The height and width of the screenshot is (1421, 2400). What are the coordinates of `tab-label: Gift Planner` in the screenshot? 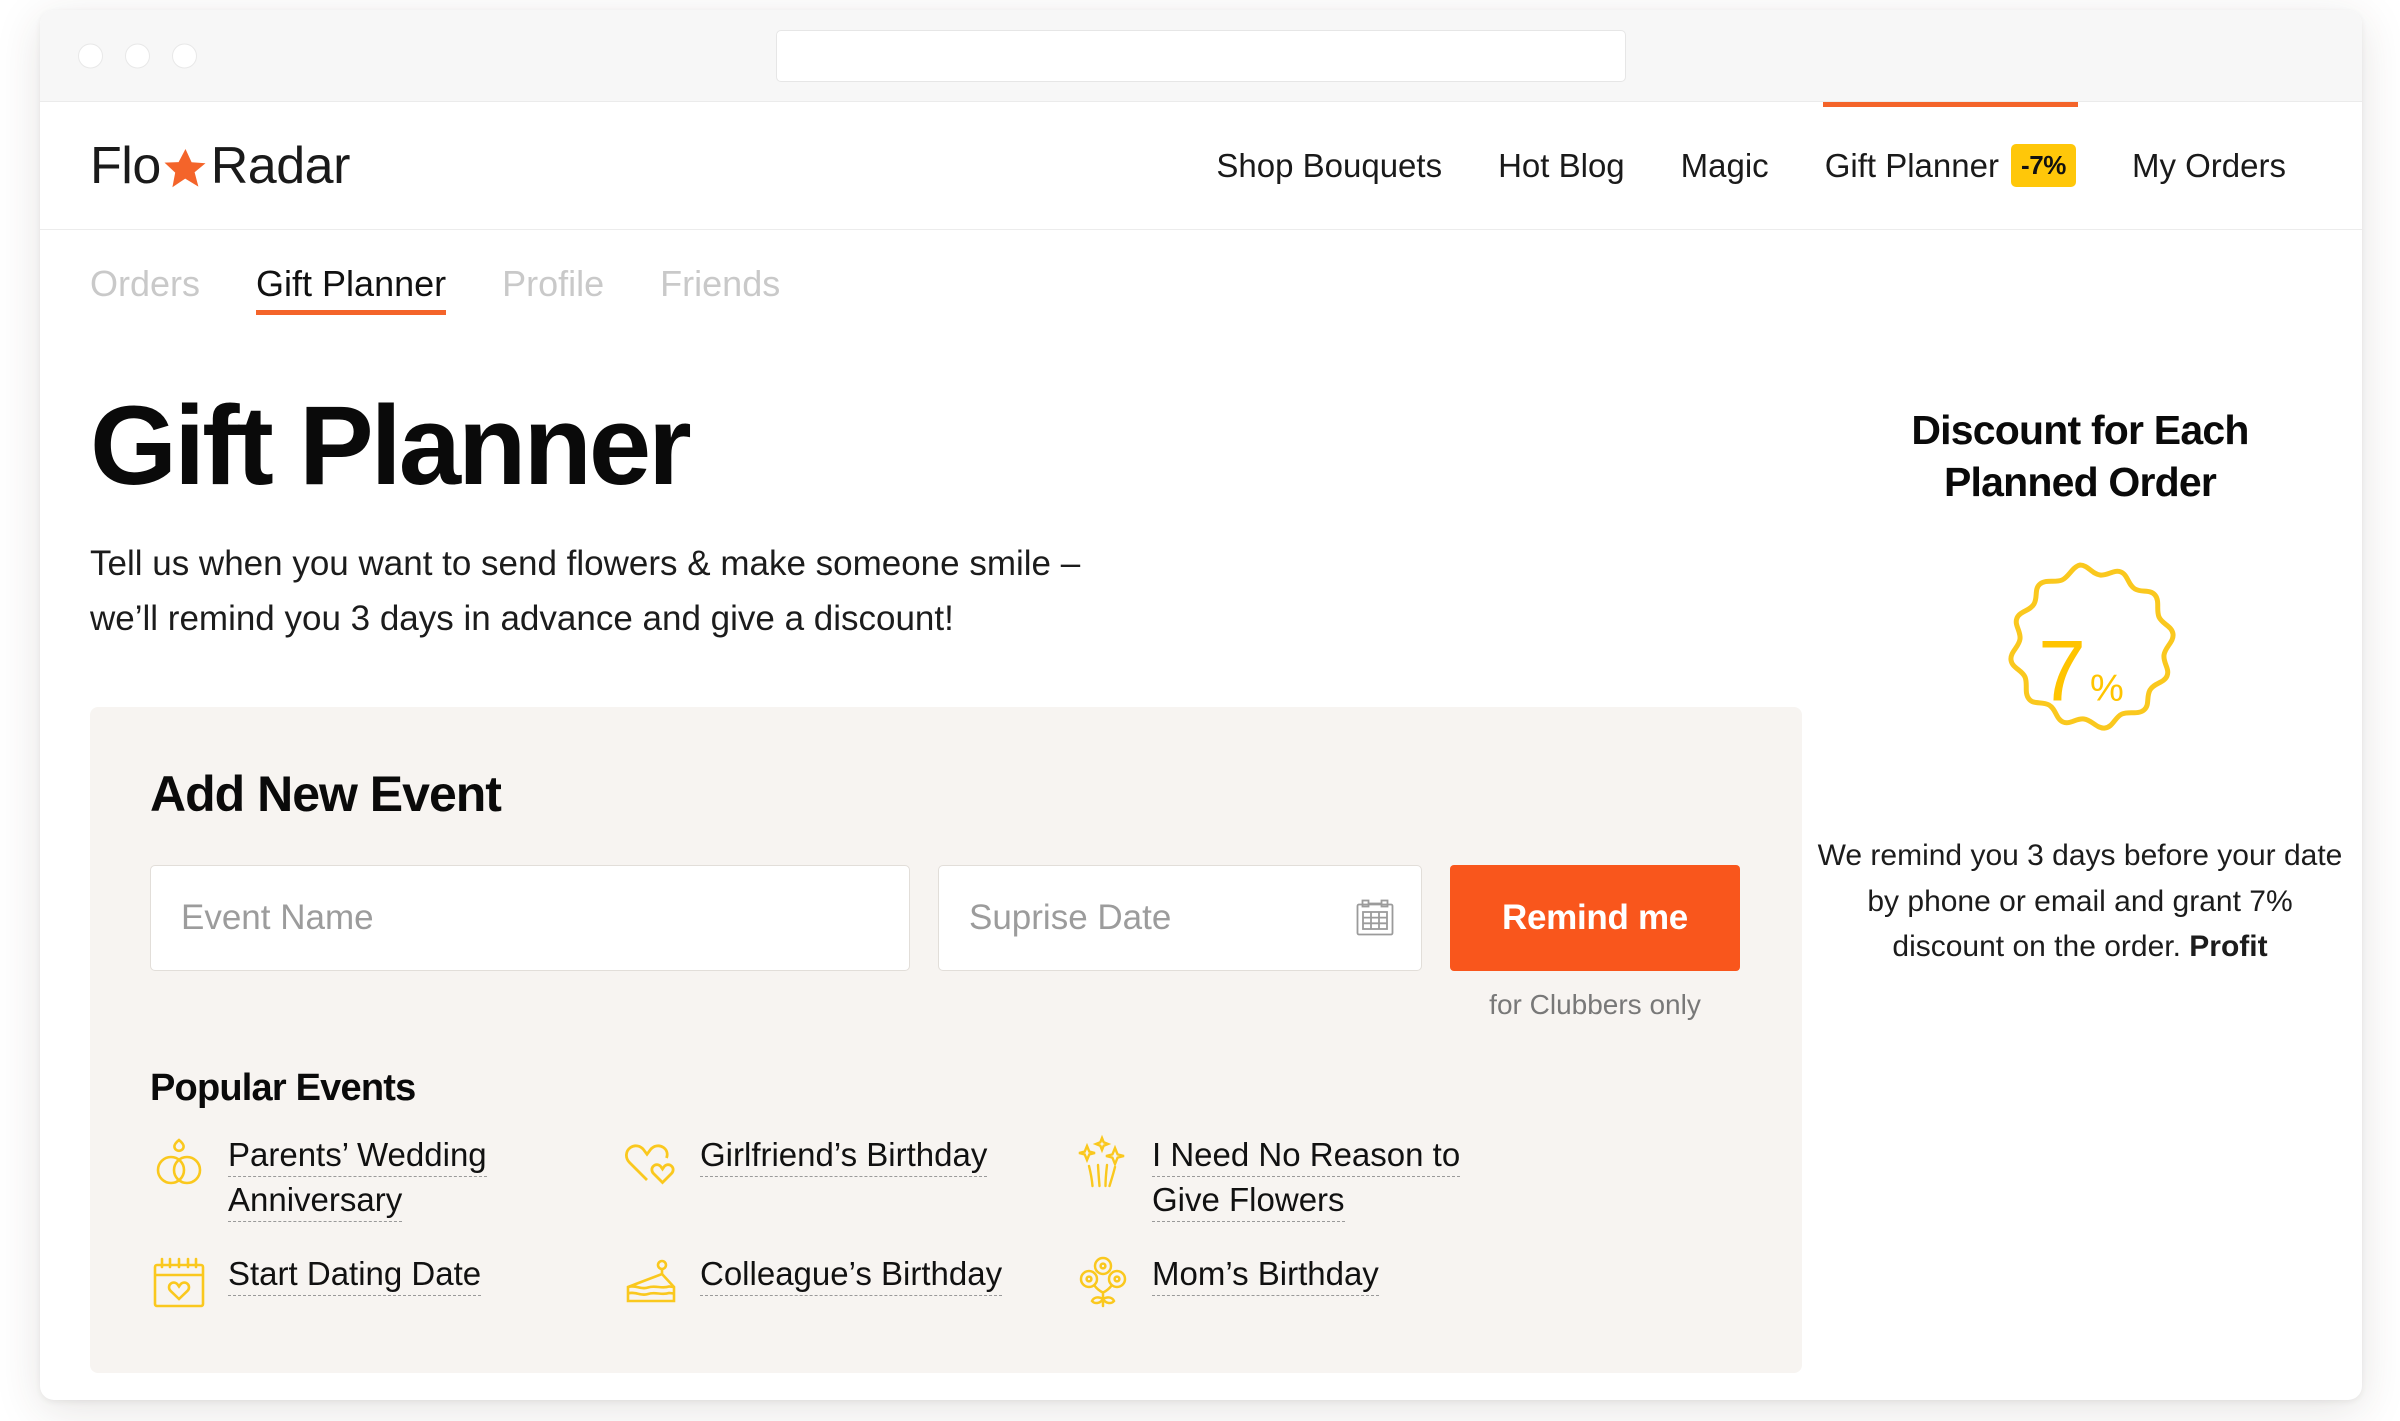 It's located at (351, 283).